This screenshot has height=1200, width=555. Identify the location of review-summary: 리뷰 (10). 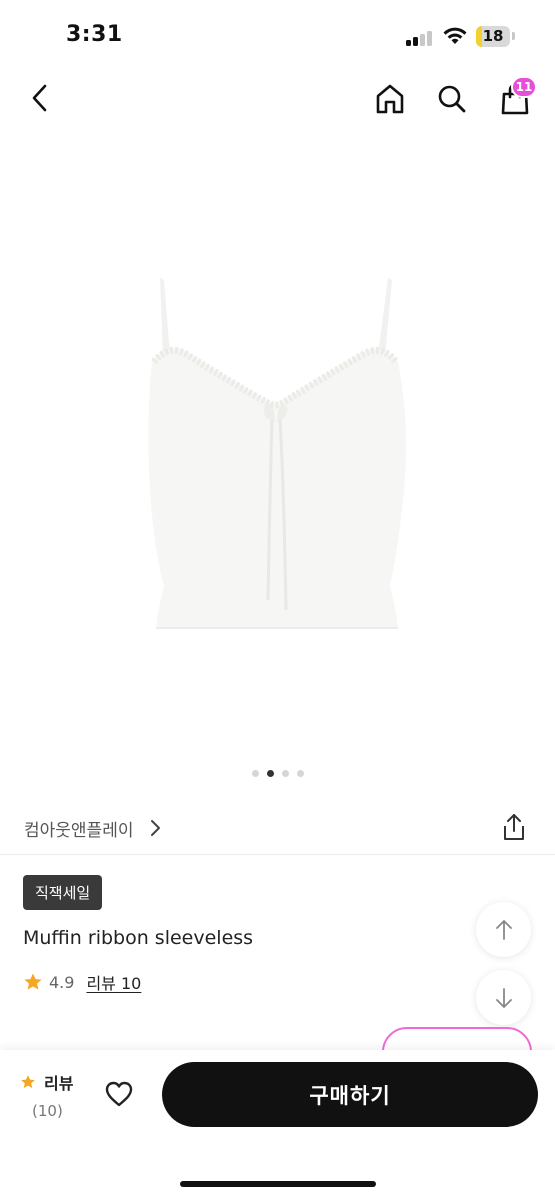
(50, 1095).